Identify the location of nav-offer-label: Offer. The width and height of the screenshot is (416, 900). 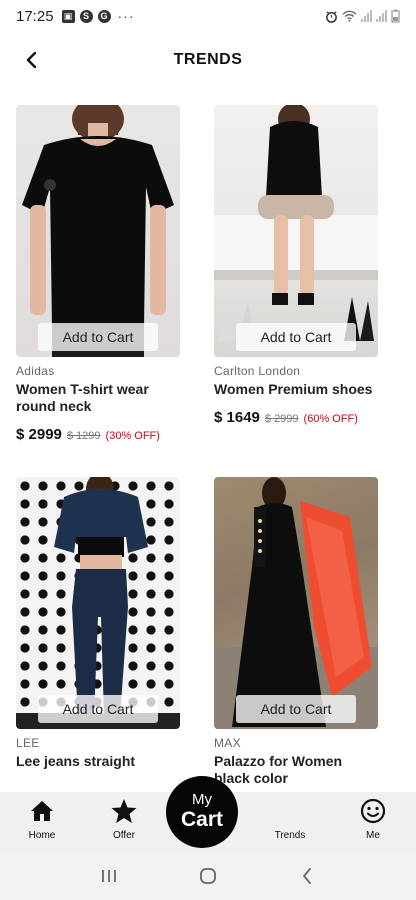
(124, 835).